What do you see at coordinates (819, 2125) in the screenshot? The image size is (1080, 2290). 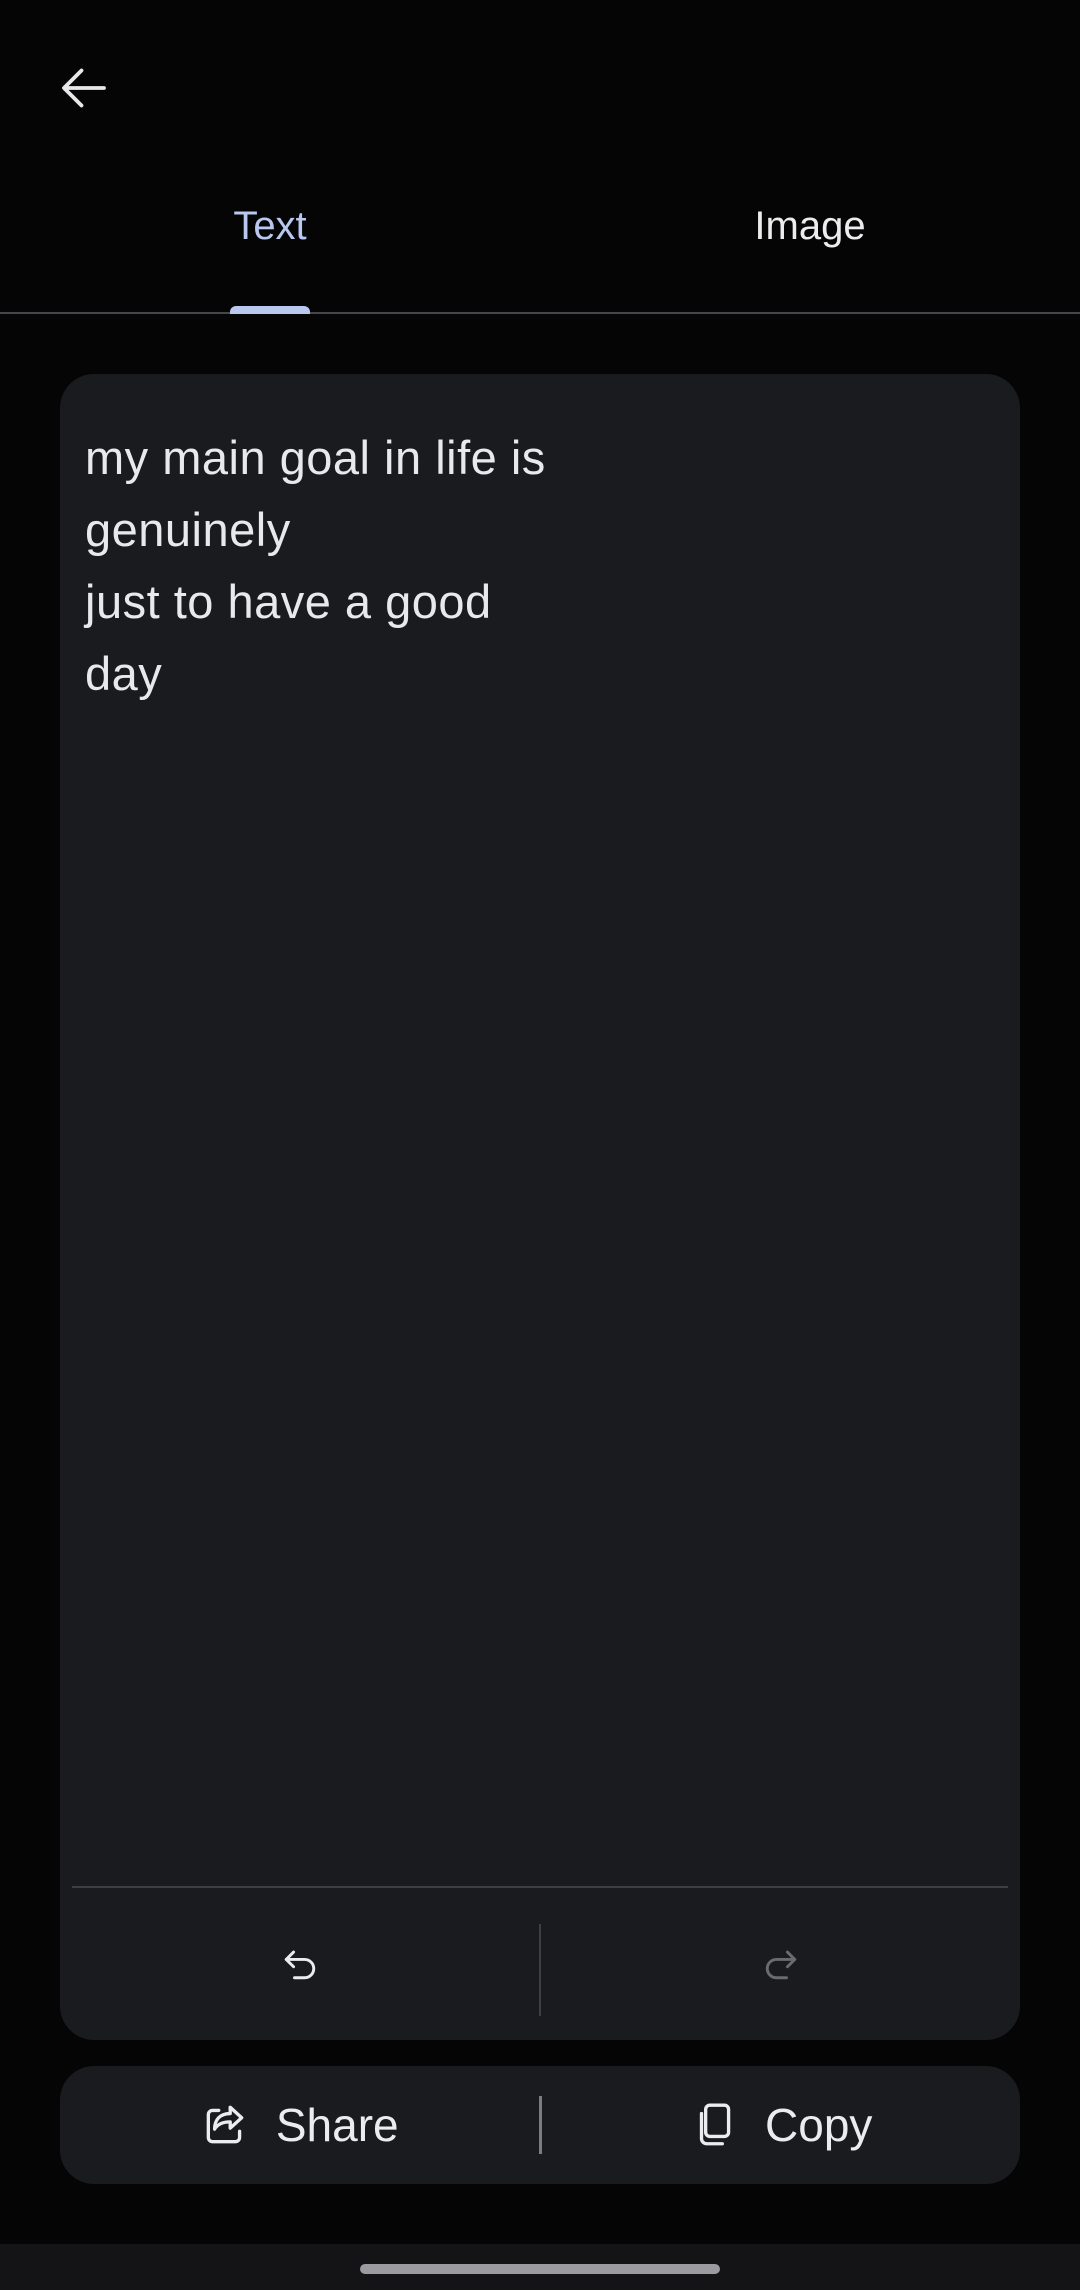 I see `copy-label: Copy` at bounding box center [819, 2125].